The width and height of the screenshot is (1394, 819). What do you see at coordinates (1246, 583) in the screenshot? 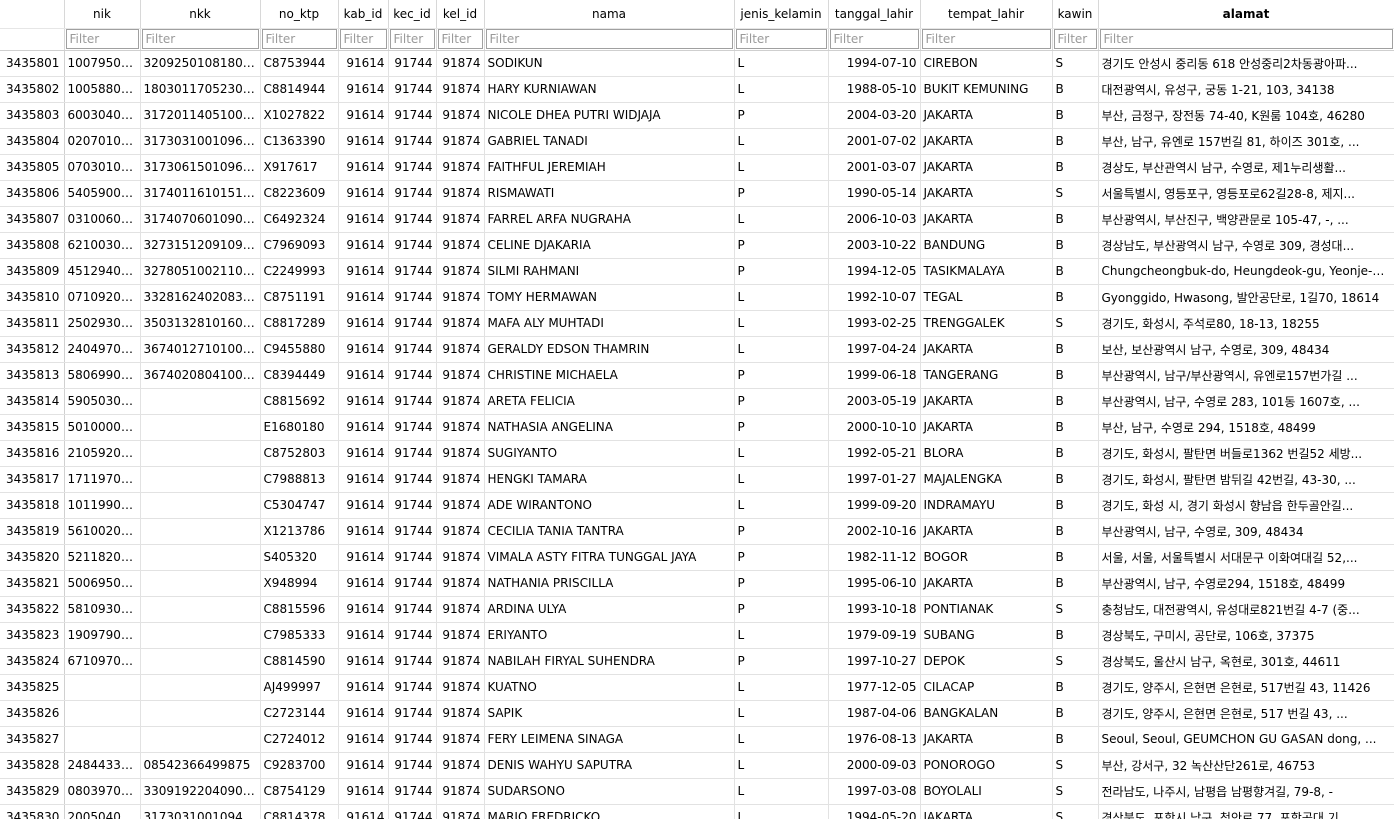
I see `cell-alamat: 부산광역시, 남구, 수영로294, 1518호, 48499` at bounding box center [1246, 583].